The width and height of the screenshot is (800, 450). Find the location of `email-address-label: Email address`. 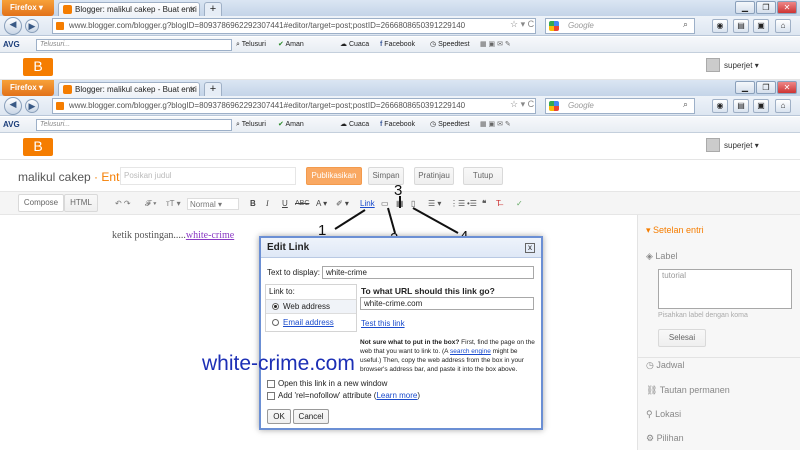

email-address-label: Email address is located at coordinates (308, 322).